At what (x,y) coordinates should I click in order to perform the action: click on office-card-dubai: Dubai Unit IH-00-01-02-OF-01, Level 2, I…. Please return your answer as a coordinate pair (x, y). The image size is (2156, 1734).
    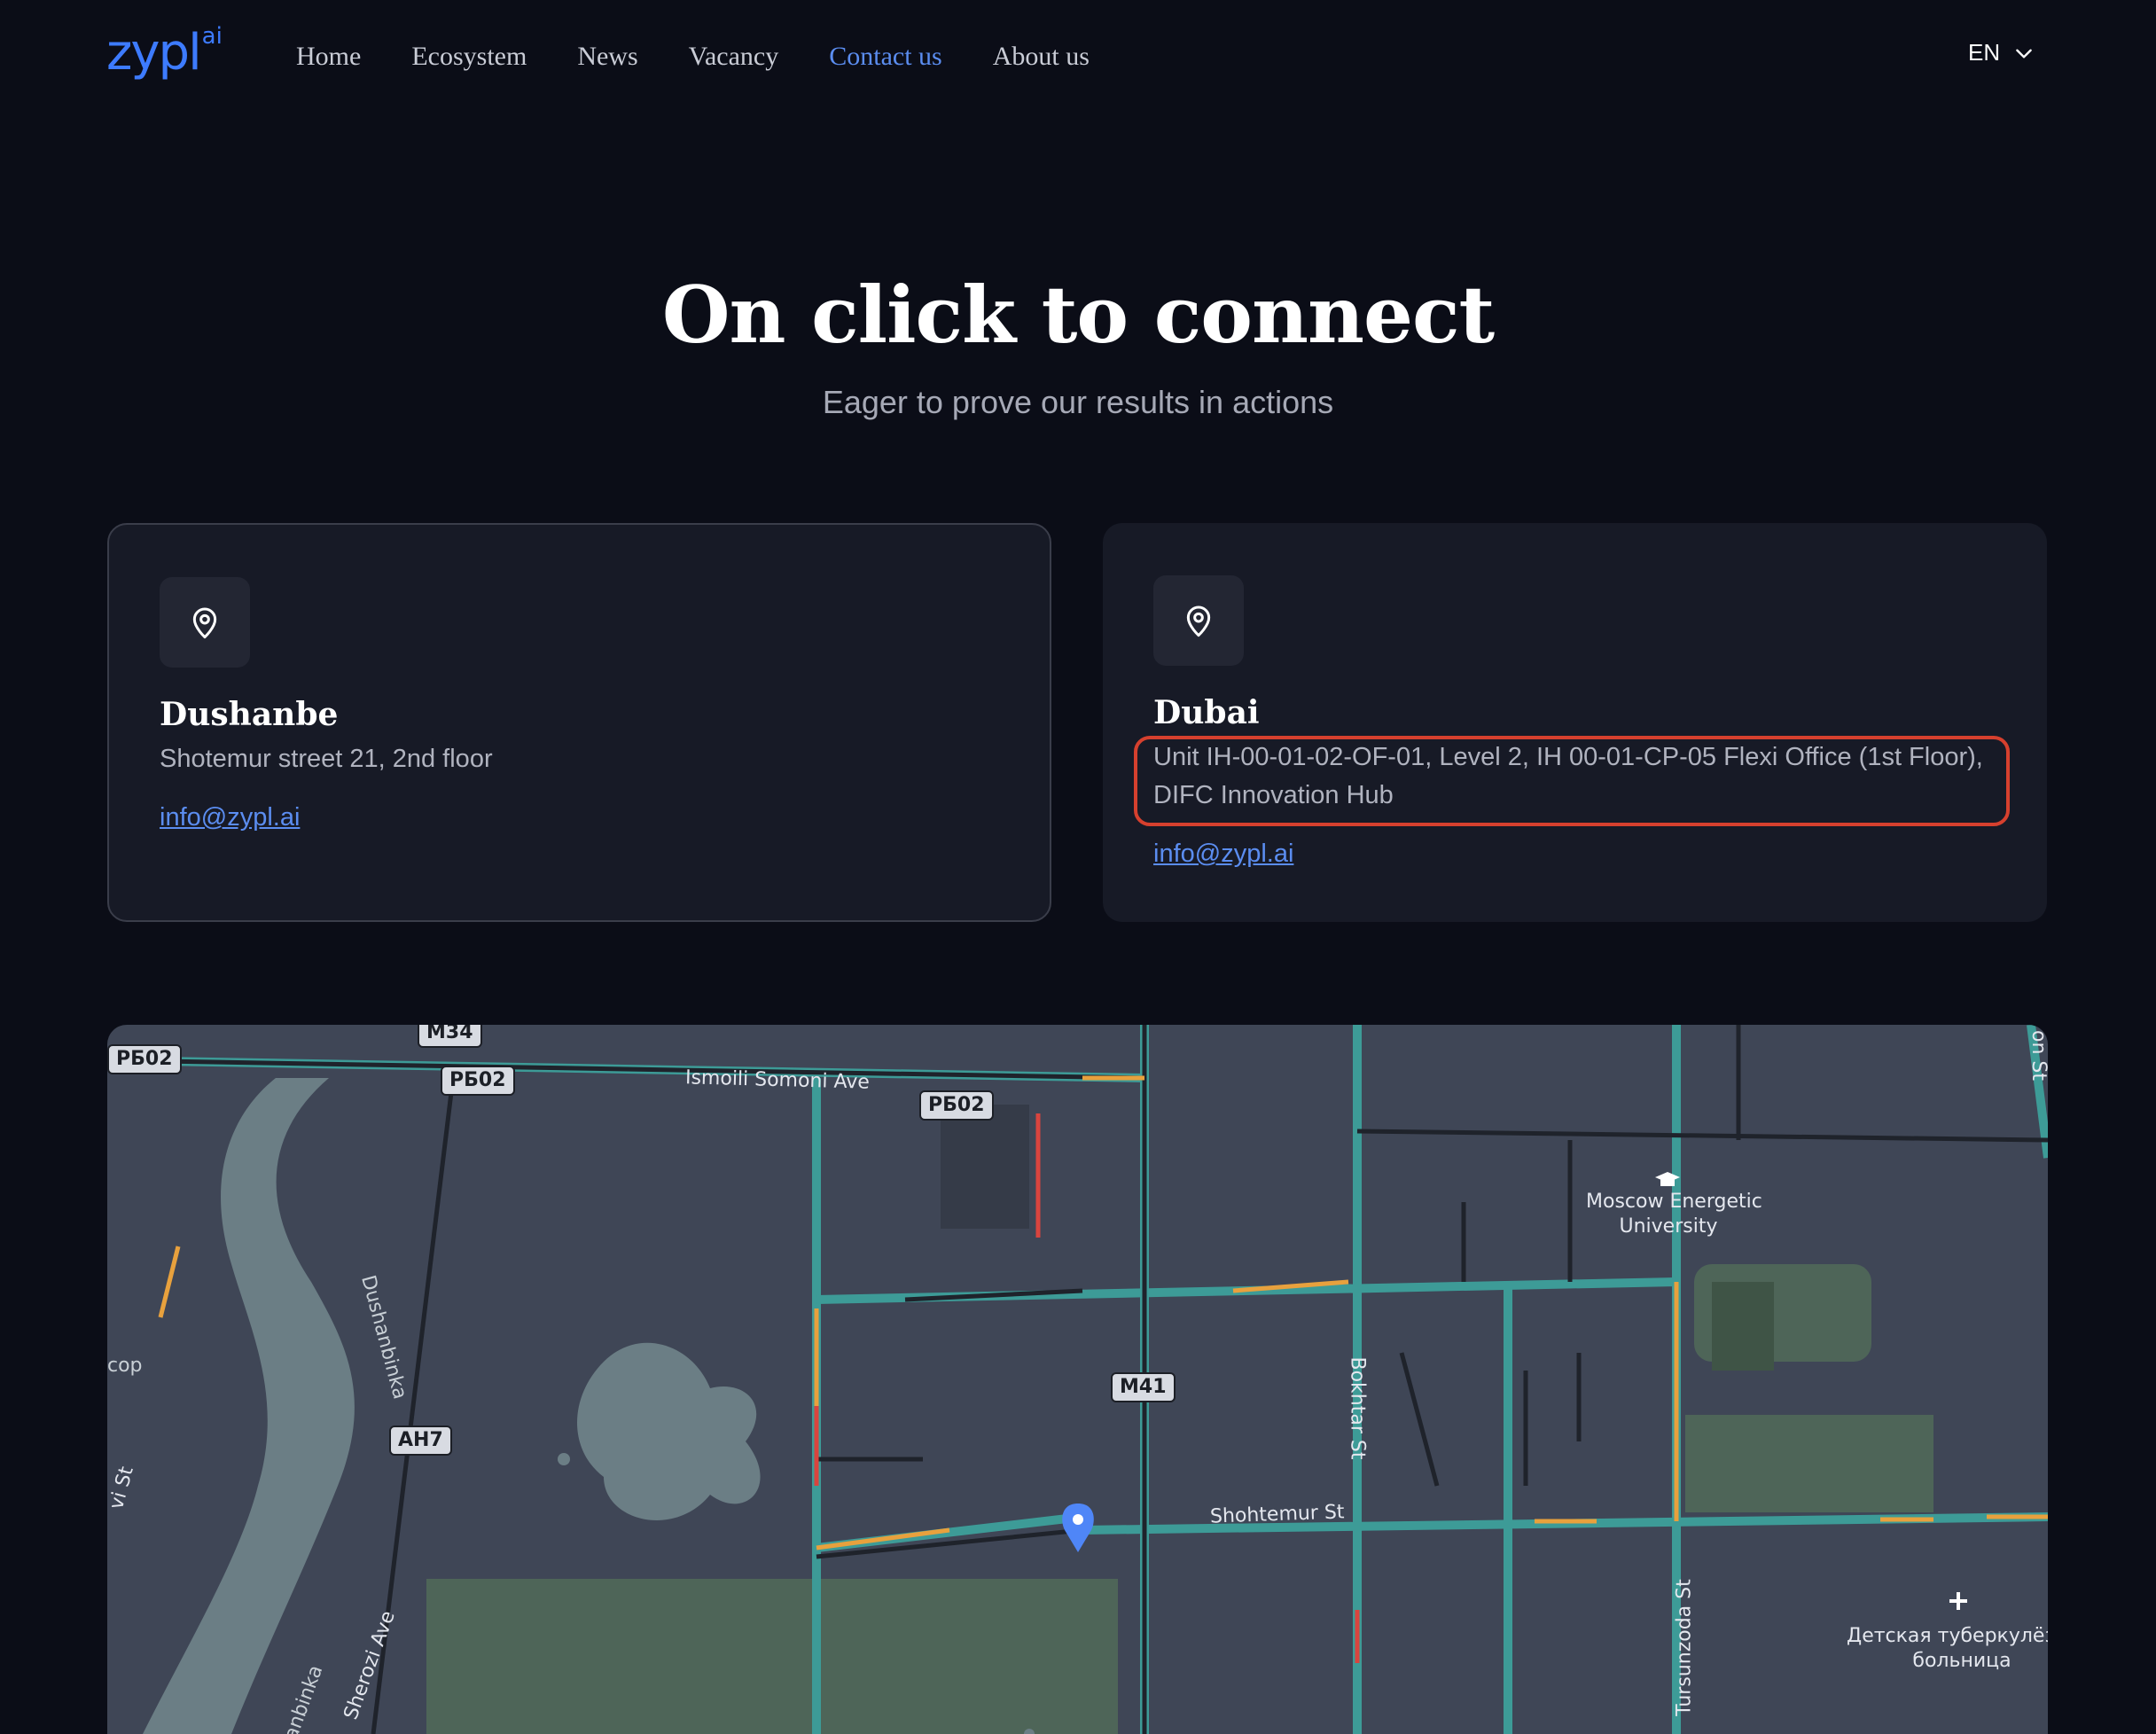
    Looking at the image, I should click on (1575, 722).